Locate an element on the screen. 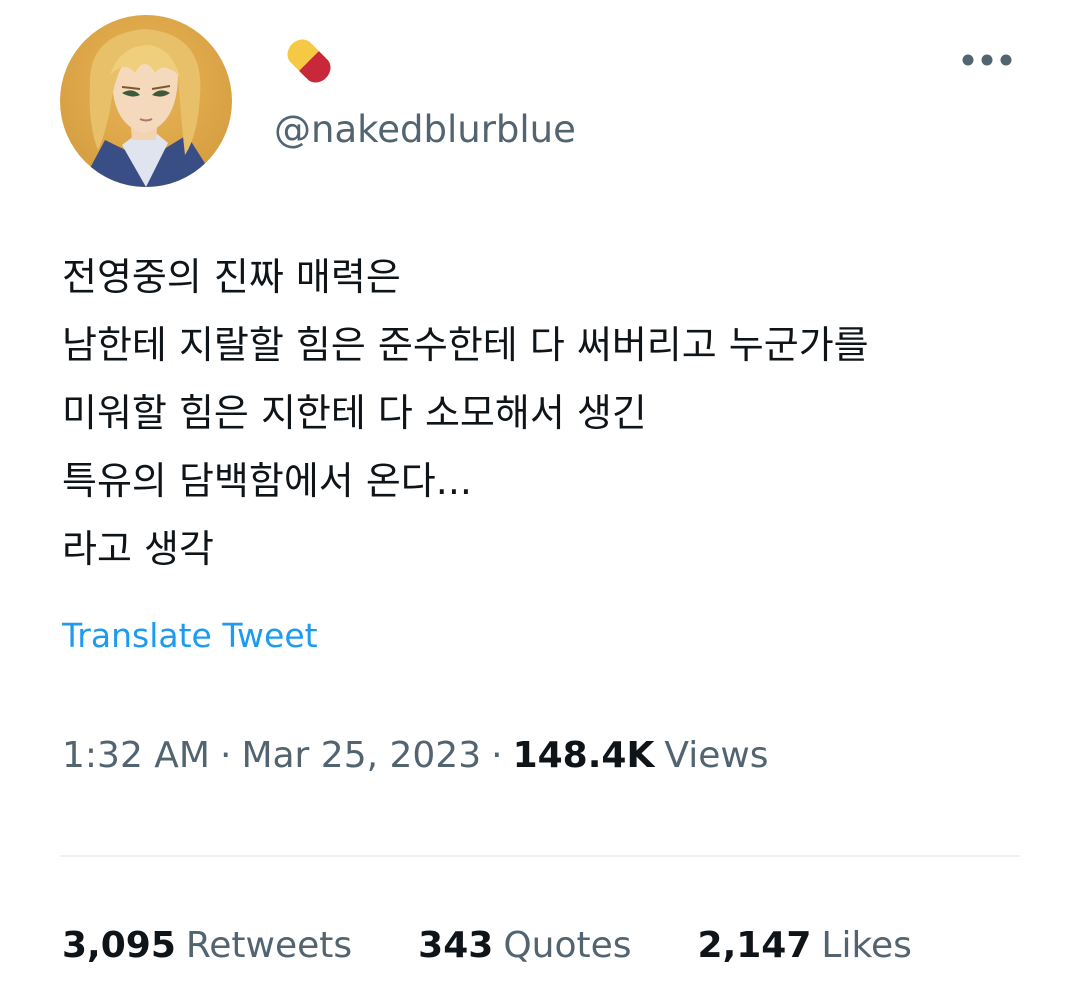 The width and height of the screenshot is (1080, 991). author-handle: @nakedblurblue is located at coordinates (425, 129).